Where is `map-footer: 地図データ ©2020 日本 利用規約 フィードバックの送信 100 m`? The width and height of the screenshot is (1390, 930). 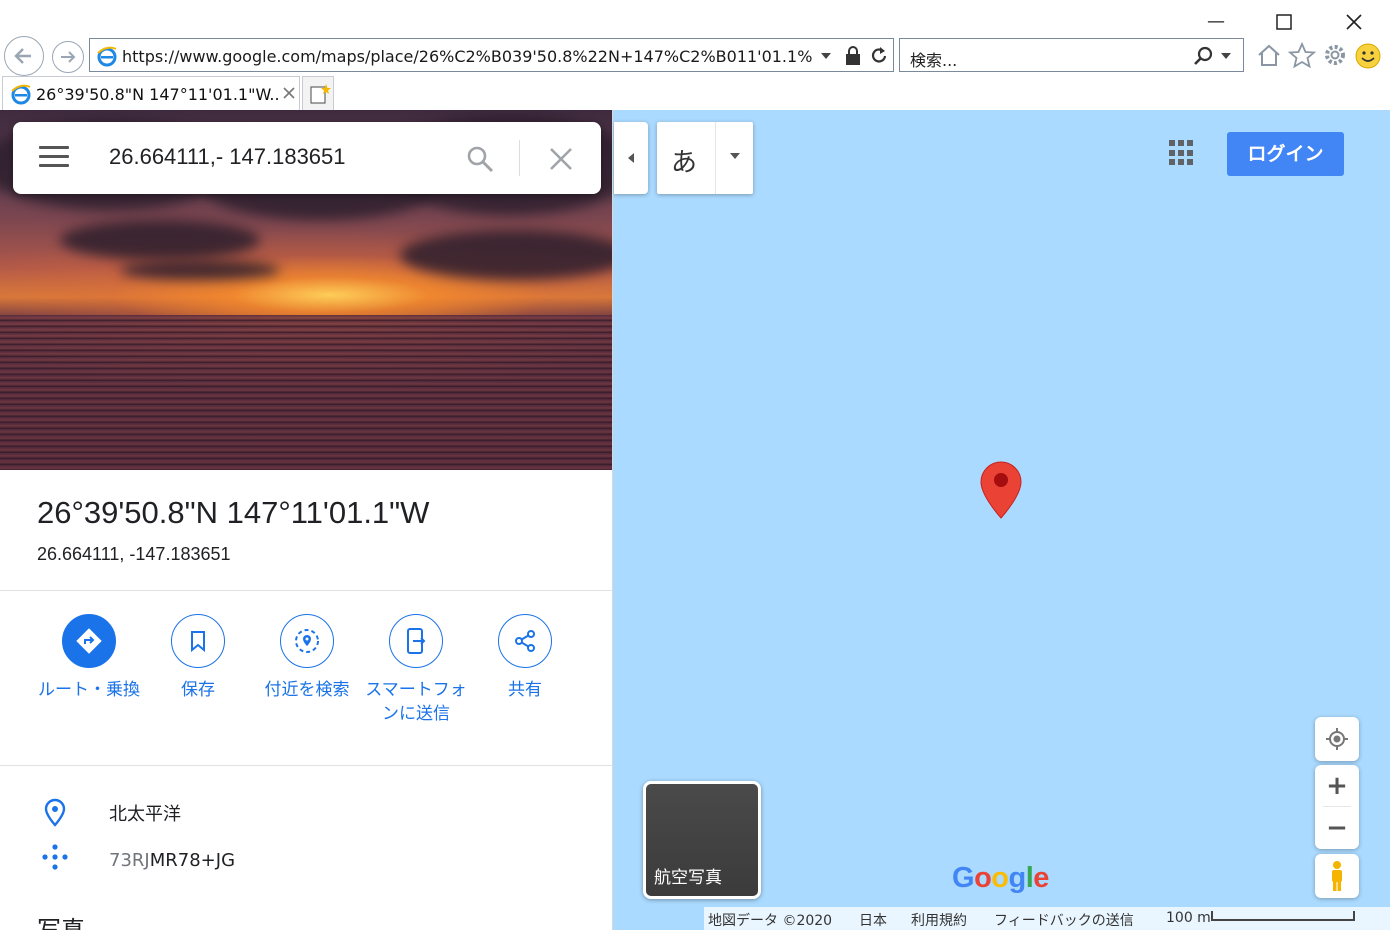
map-footer: 地図データ ©2020 日本 利用規約 フィードバックの送信 100 m is located at coordinates (1047, 918).